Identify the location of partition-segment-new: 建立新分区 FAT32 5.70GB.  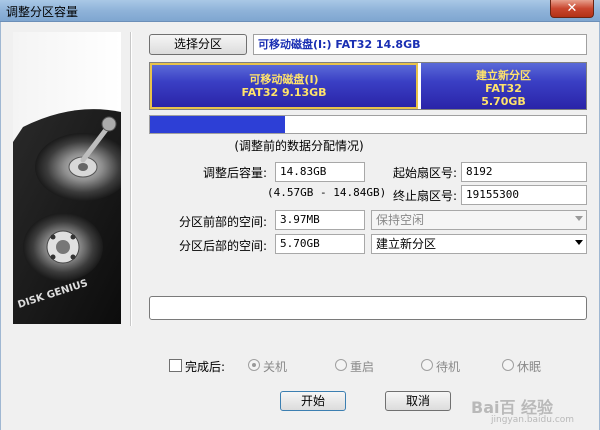
(503, 86).